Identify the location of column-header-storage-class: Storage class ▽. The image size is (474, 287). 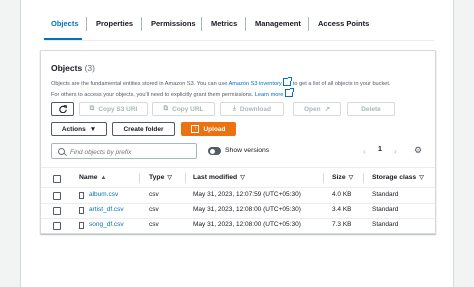
(398, 177).